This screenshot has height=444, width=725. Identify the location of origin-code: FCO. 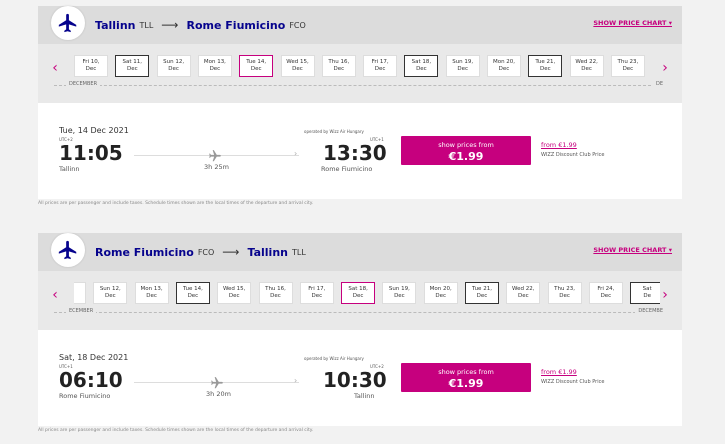
(206, 252).